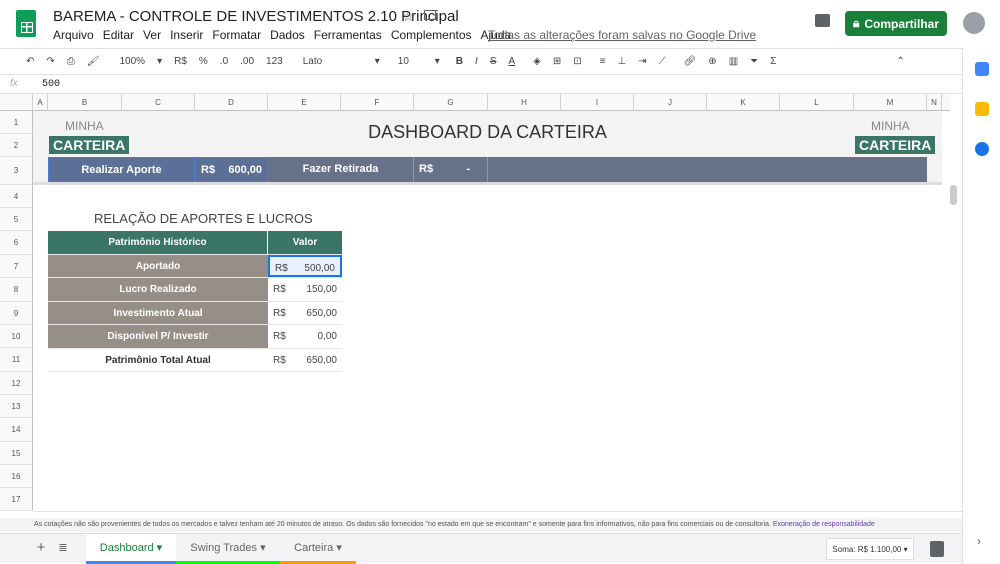 The image size is (1000, 564). What do you see at coordinates (333, 61) in the screenshot?
I see `font-select: Lato` at bounding box center [333, 61].